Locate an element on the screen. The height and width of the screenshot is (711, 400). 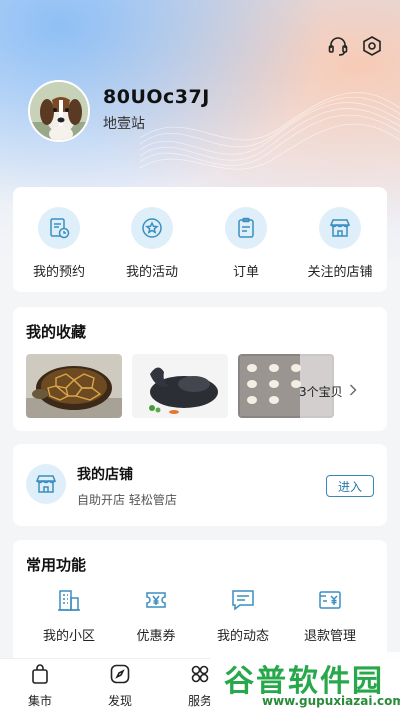
quick-action-label: 关注的店铺 is located at coordinates (340, 272).